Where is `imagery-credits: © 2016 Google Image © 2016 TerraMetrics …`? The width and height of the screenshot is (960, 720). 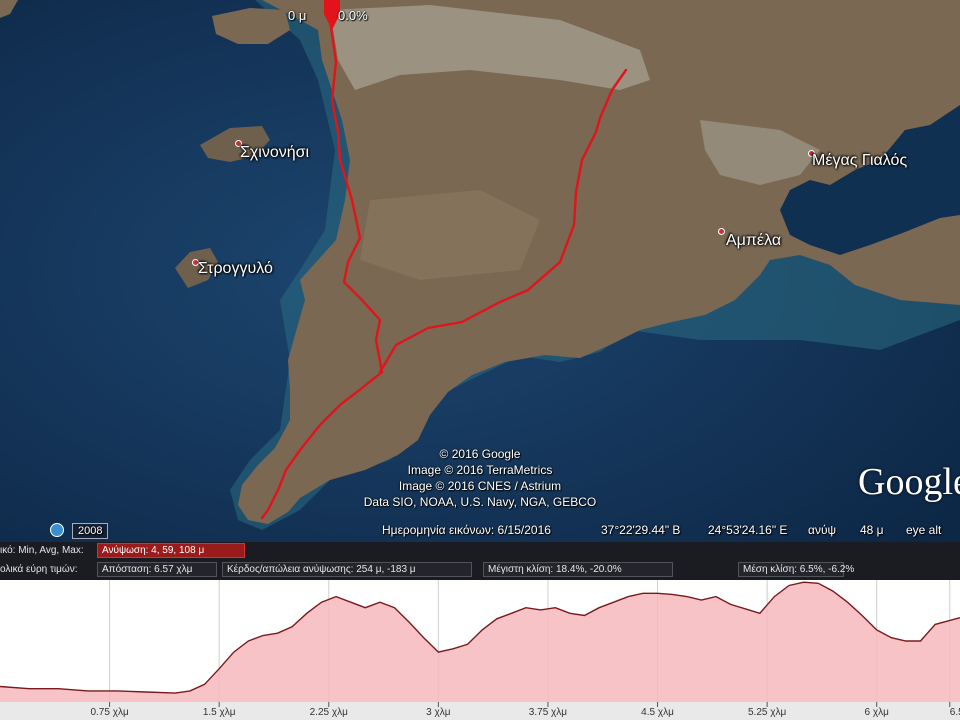 imagery-credits: © 2016 Google Image © 2016 TerraMetrics … is located at coordinates (480, 478).